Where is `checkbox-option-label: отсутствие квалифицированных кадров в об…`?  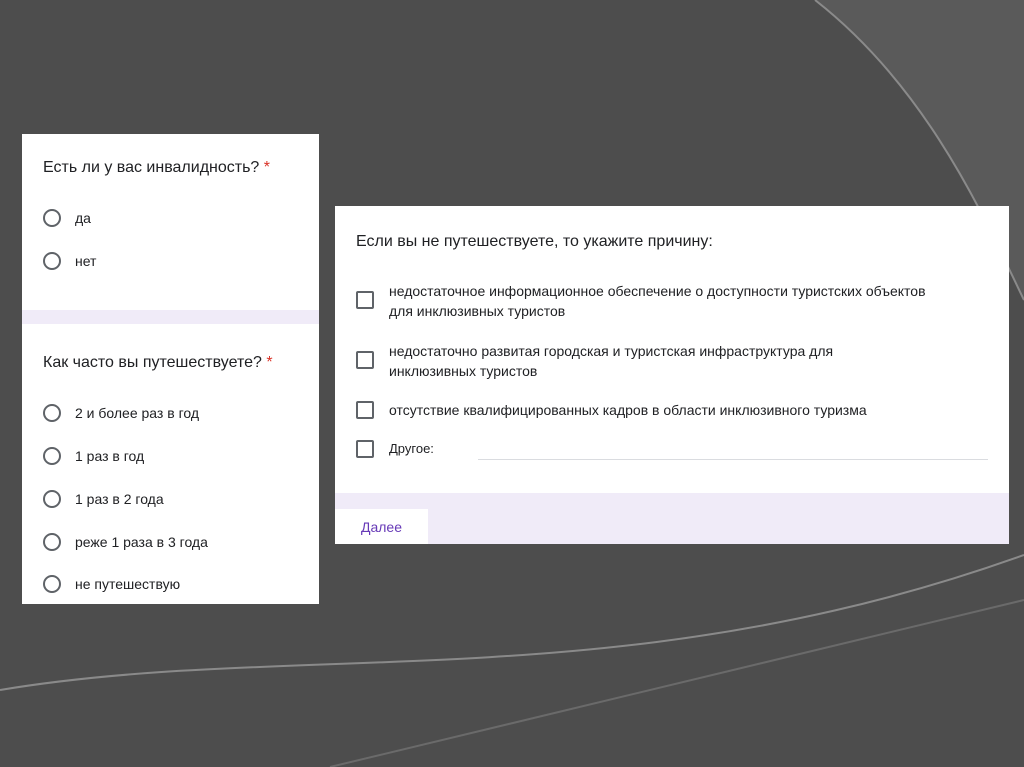 checkbox-option-label: отсутствие квалифицированных кадров в об… is located at coordinates (628, 410).